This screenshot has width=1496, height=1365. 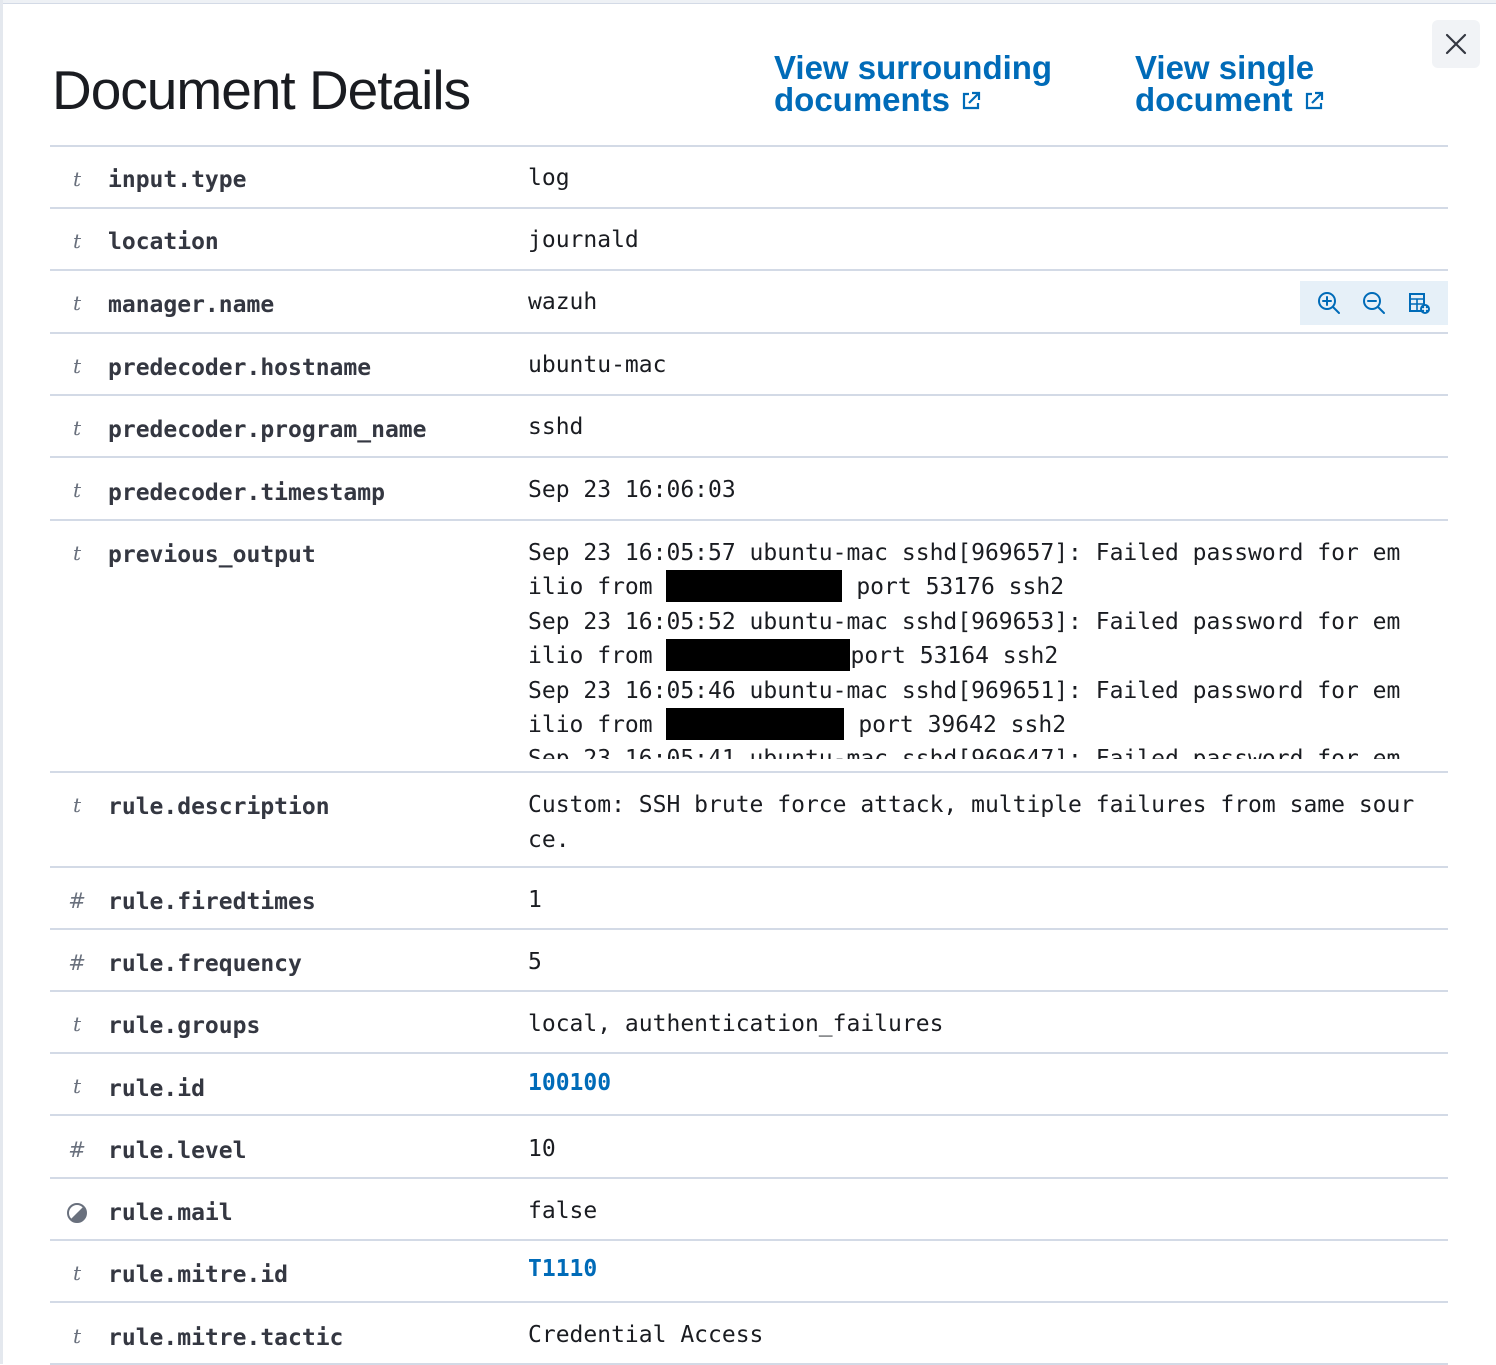 I want to click on top-border, so click(x=748, y=2).